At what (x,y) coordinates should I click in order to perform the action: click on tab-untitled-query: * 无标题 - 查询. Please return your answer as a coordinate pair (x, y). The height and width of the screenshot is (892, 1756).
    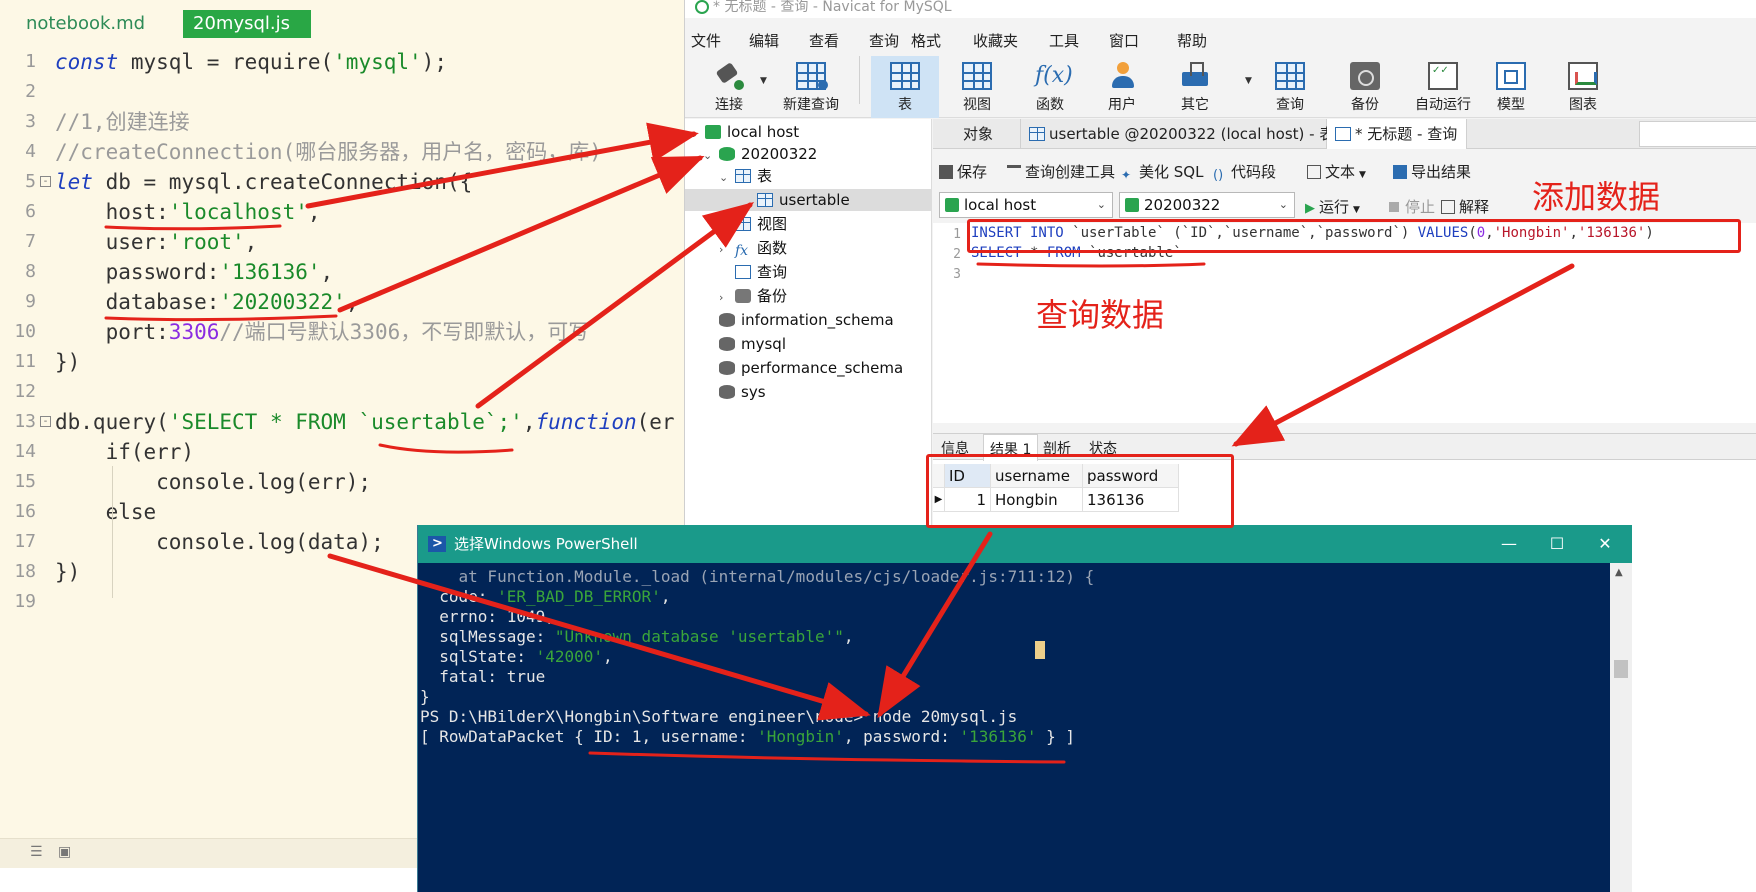
    Looking at the image, I should click on (1397, 134).